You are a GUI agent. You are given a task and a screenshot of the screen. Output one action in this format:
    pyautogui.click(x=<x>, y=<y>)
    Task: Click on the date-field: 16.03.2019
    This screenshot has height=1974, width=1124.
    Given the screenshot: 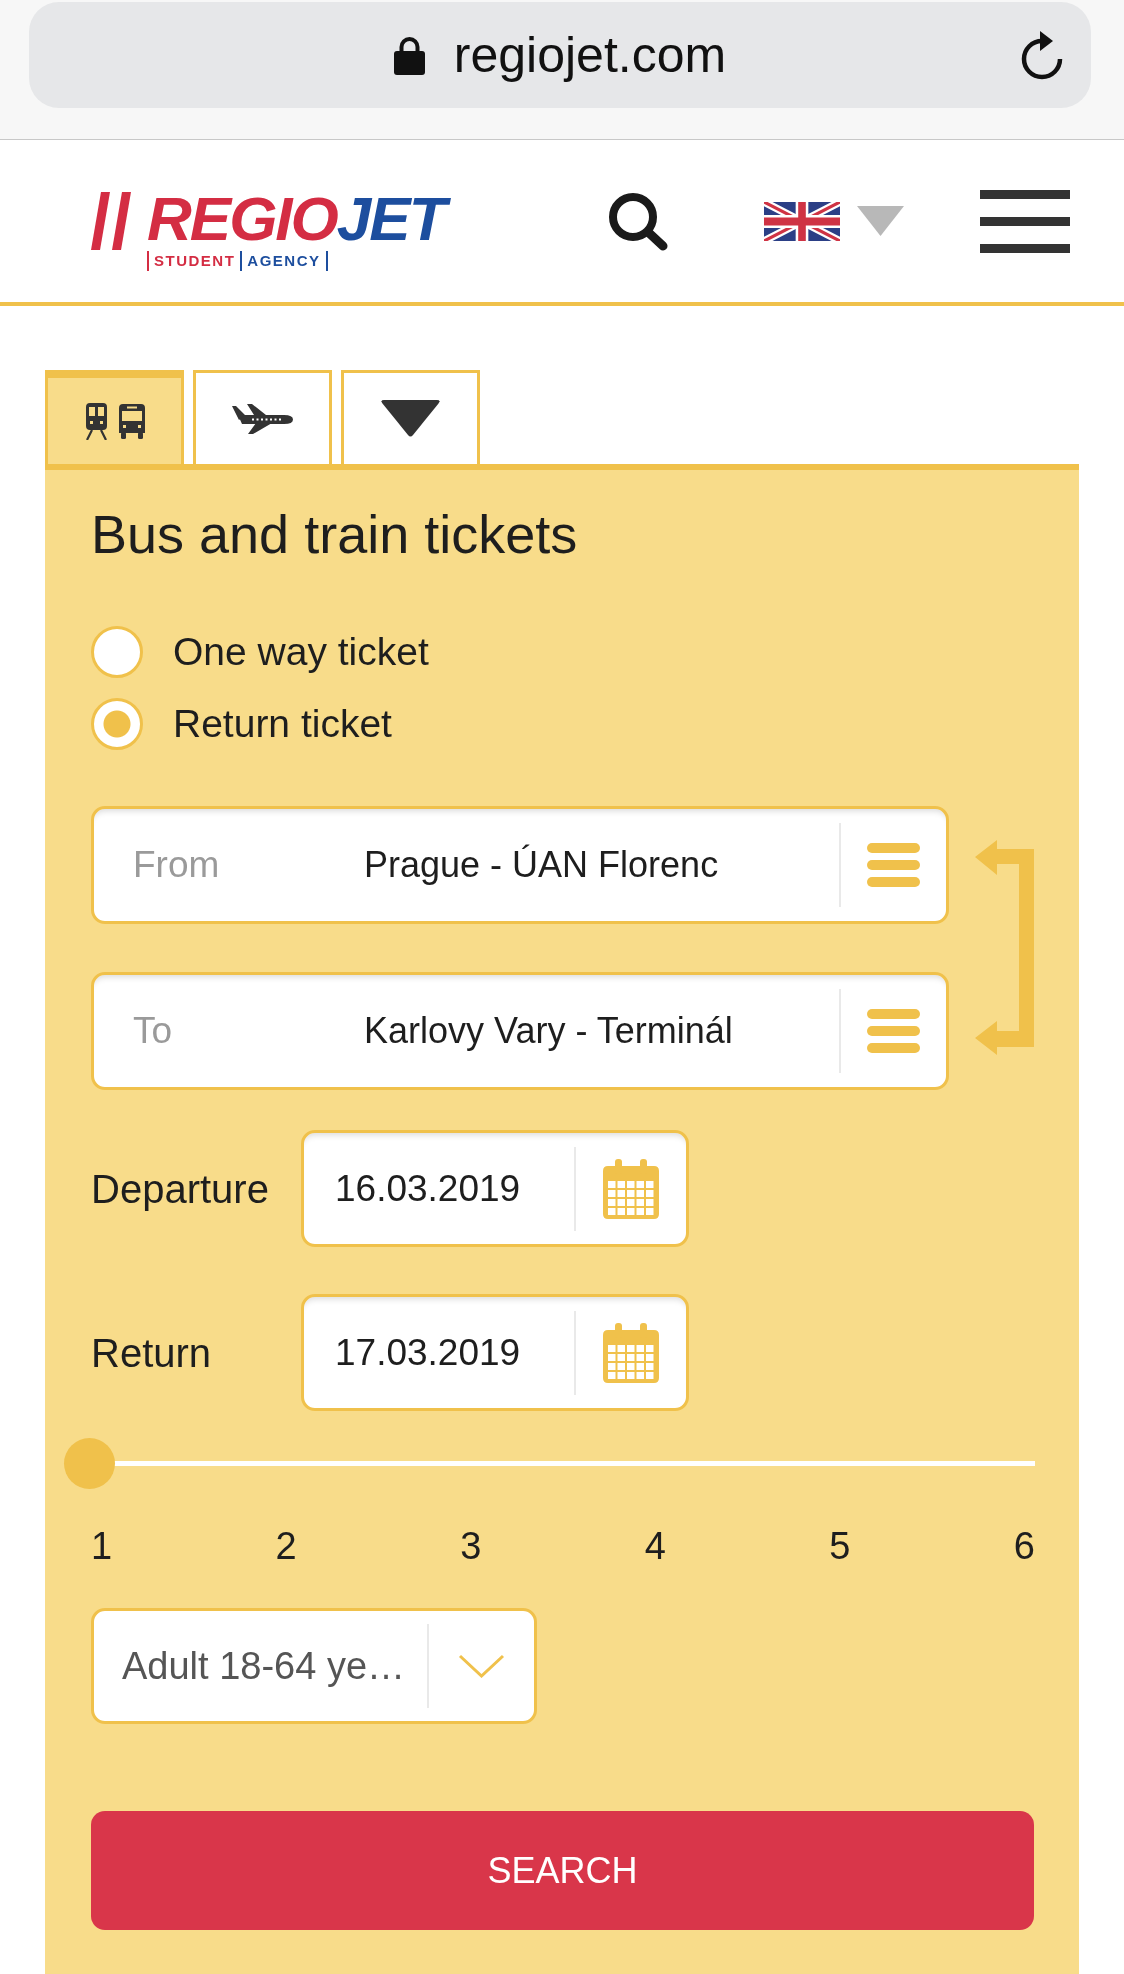 What is the action you would take?
    pyautogui.click(x=495, y=1188)
    